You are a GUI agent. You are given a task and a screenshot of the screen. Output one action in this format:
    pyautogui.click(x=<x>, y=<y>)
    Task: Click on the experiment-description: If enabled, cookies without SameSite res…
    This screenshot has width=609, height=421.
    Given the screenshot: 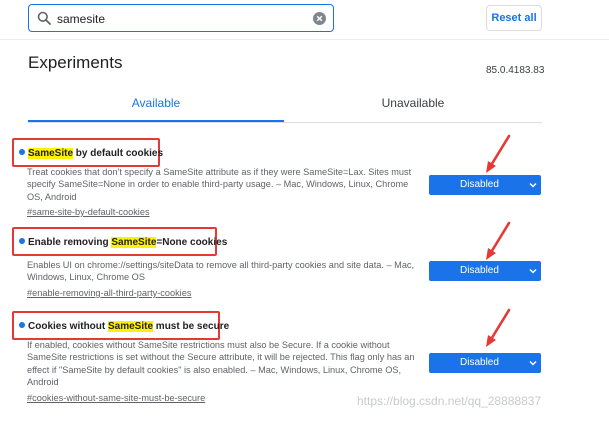 What is the action you would take?
    pyautogui.click(x=221, y=363)
    